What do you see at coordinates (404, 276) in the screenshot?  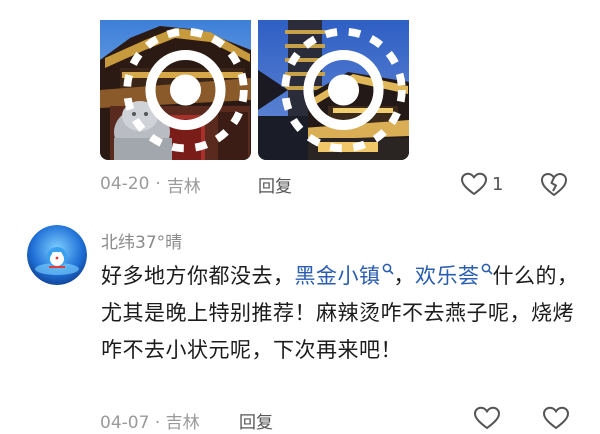 I see `comment-text-mid: ，` at bounding box center [404, 276].